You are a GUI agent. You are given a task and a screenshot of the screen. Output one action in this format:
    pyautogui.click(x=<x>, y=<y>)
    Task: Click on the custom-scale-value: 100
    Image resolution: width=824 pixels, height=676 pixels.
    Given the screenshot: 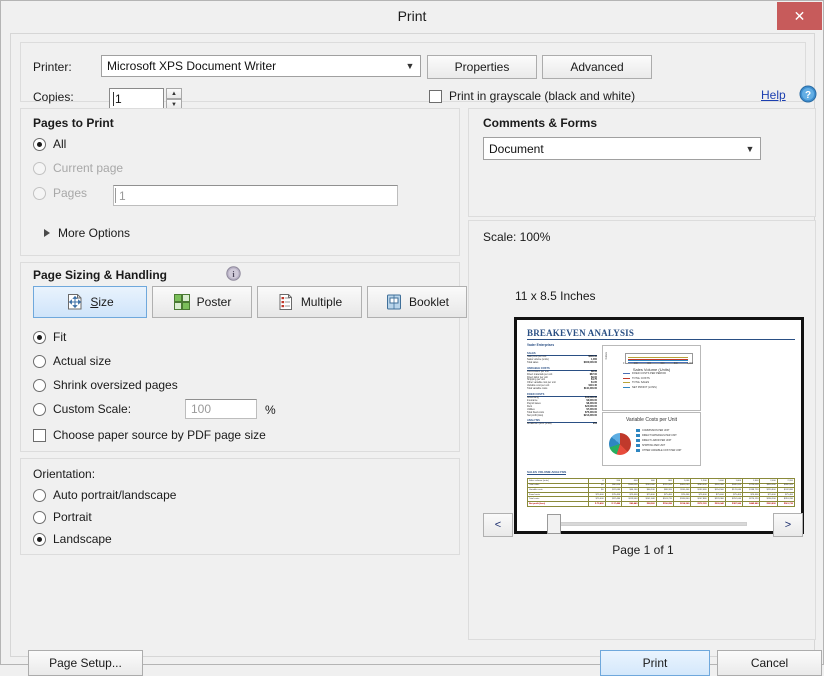 What is the action you would take?
    pyautogui.click(x=201, y=409)
    